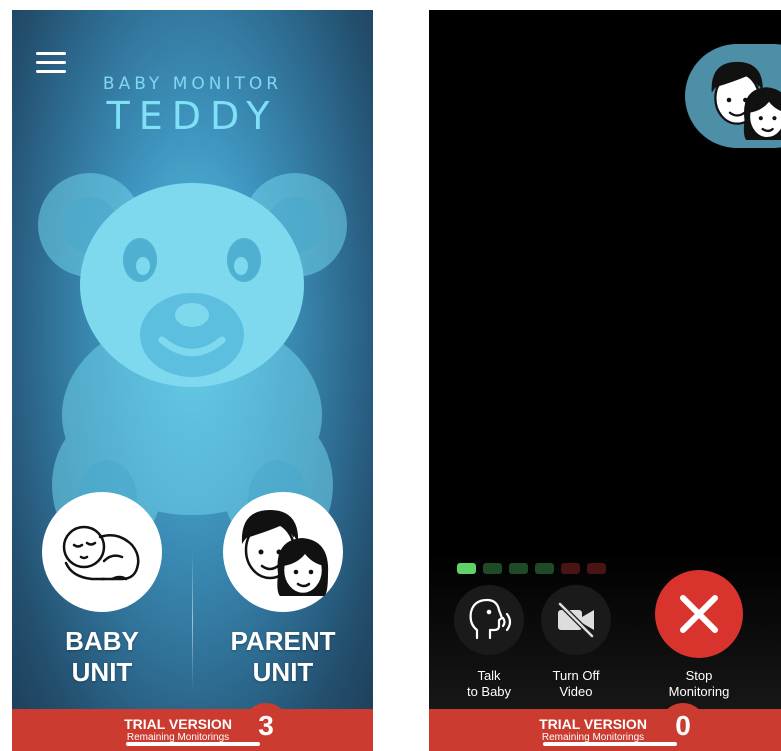 The image size is (781, 751). What do you see at coordinates (102, 641) in the screenshot?
I see `baby-unit-label-line1: BABY` at bounding box center [102, 641].